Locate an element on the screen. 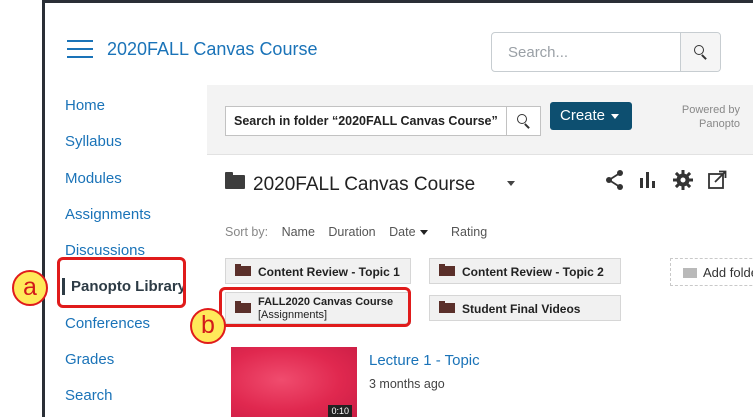 The image size is (753, 417). folder-header: 2020FALL Canvas Course is located at coordinates (350, 184).